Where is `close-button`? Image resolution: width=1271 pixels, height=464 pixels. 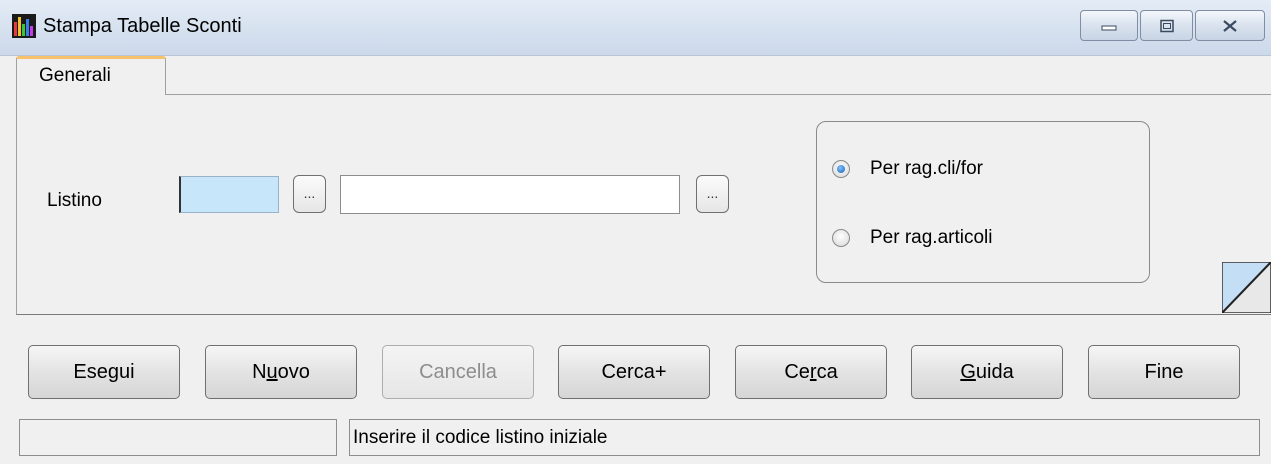 close-button is located at coordinates (1230, 25).